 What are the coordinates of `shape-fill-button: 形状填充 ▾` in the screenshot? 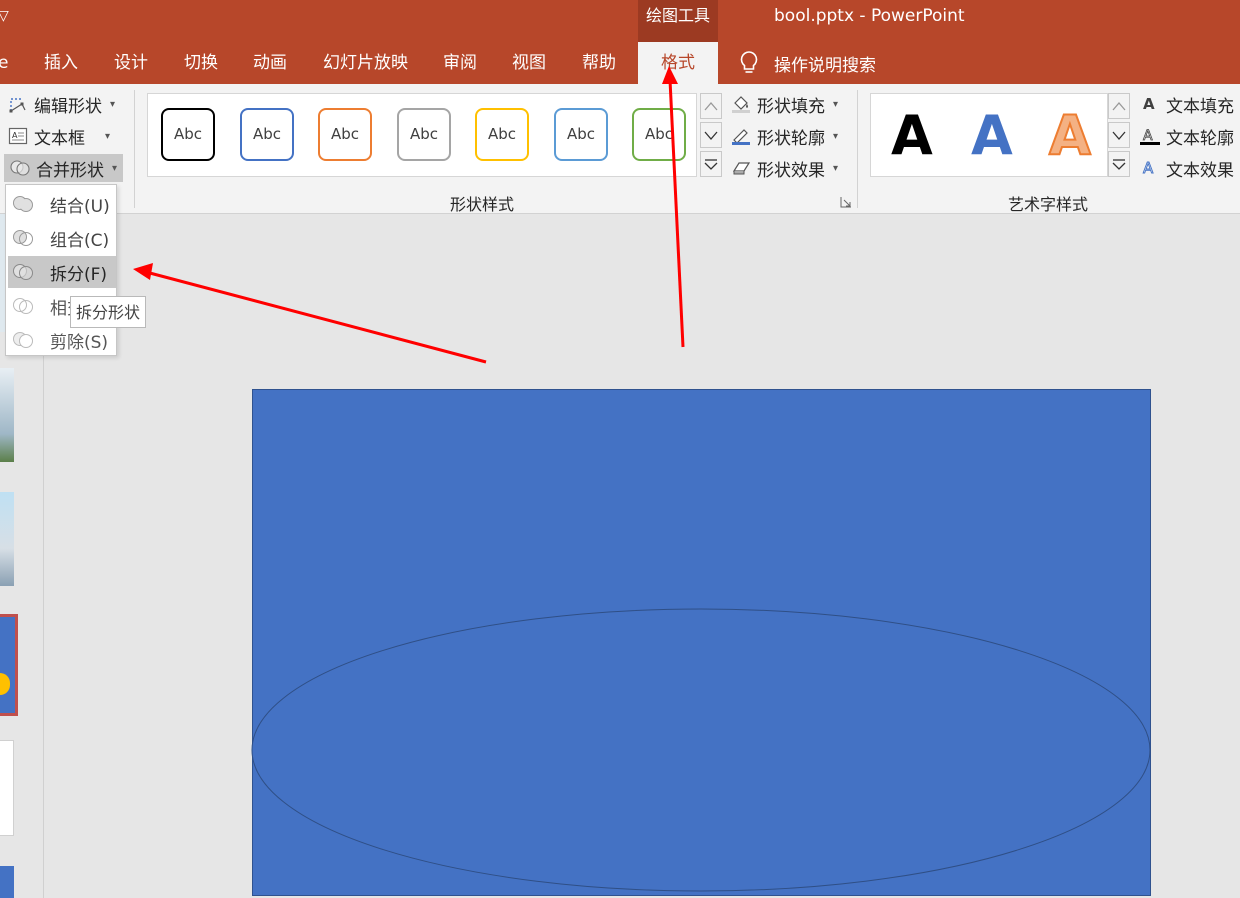 It's located at (784, 104).